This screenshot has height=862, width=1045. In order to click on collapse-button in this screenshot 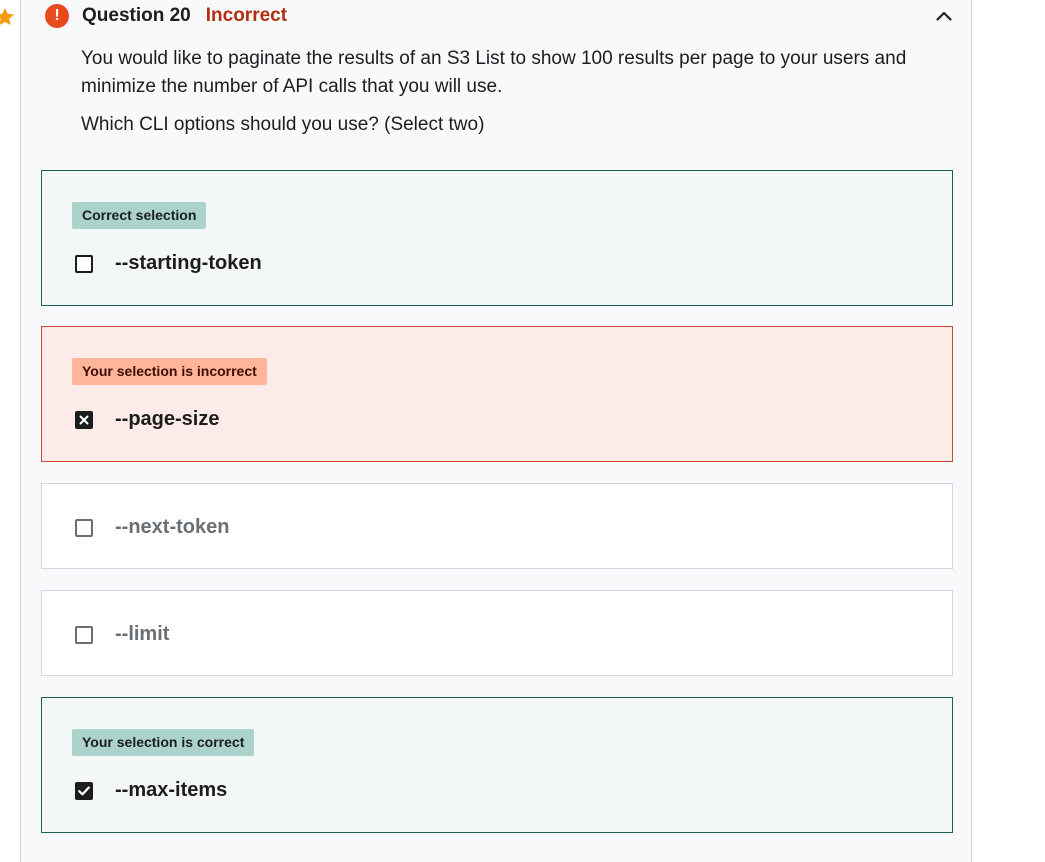, I will do `click(944, 16)`.